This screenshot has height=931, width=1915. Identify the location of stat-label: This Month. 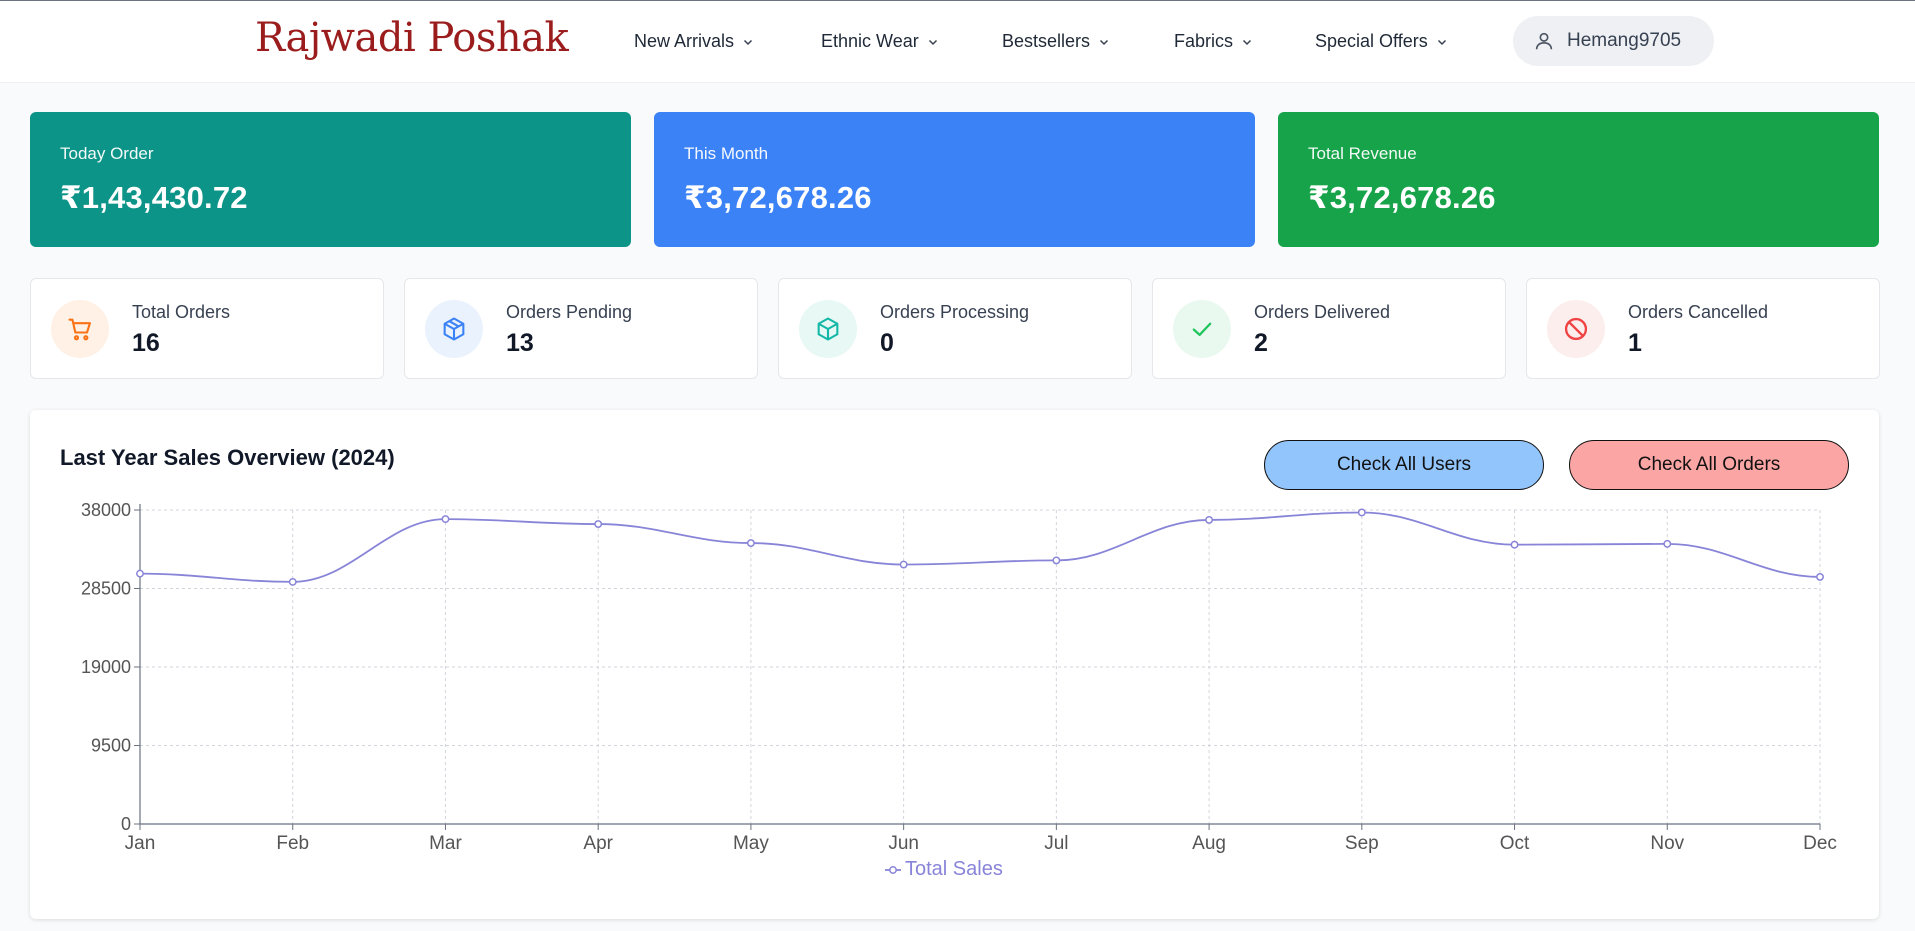
(726, 153).